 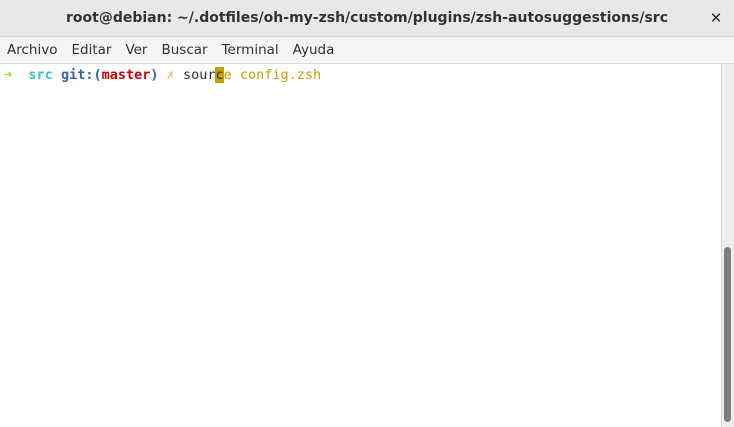 What do you see at coordinates (272, 75) in the screenshot?
I see `autosuggestion-text: e config.zsh` at bounding box center [272, 75].